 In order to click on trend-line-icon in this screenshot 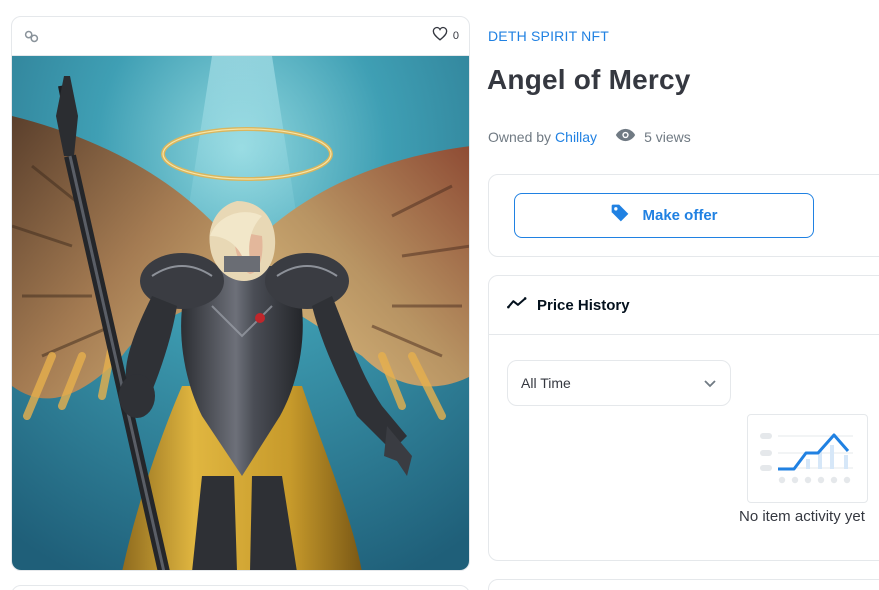, I will do `click(517, 305)`.